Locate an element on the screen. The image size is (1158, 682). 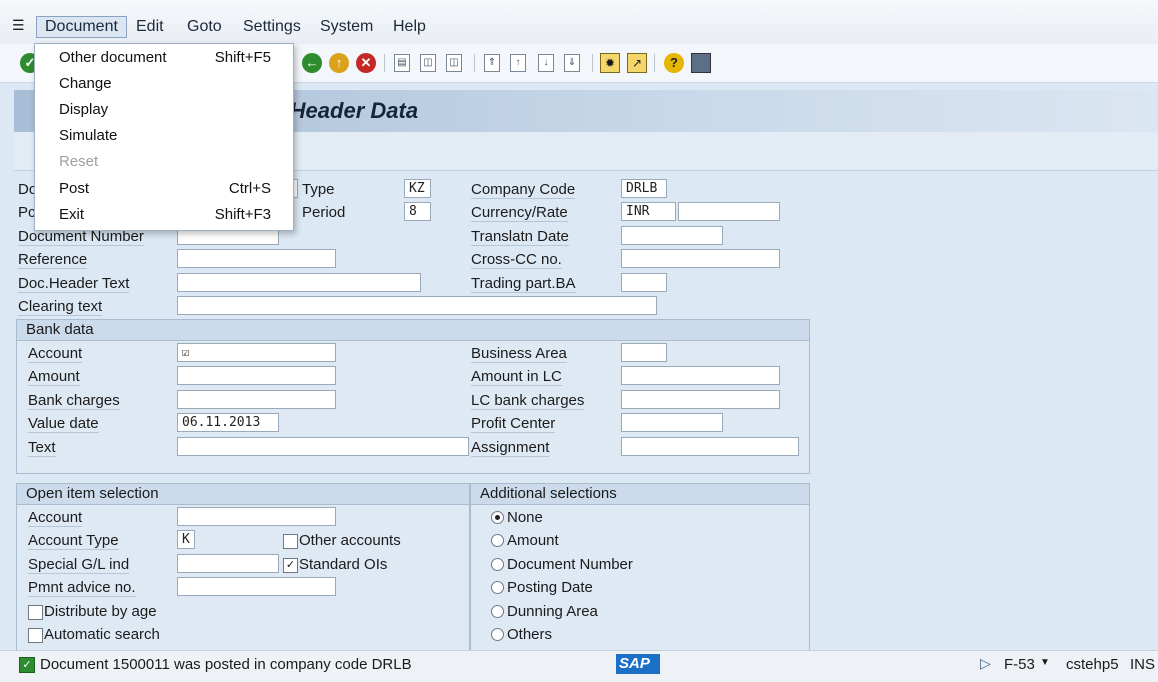
label-posting-date: Pc is located at coordinates (27, 212).